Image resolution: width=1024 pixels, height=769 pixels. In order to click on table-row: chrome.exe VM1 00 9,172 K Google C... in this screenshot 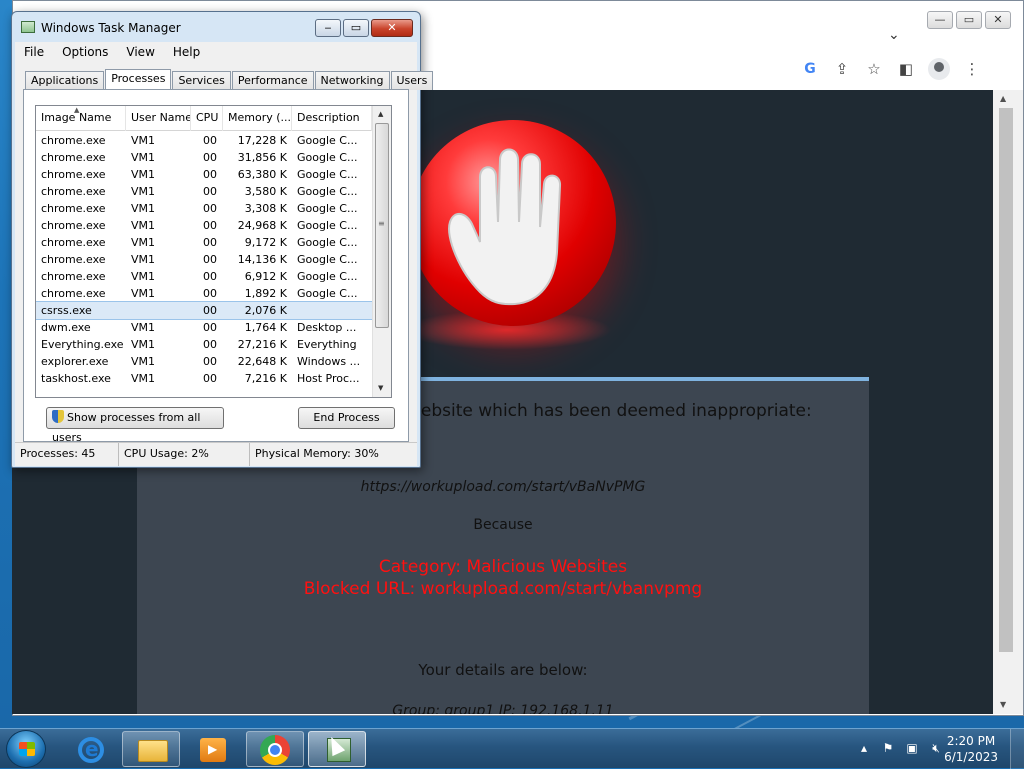, I will do `click(204, 242)`.